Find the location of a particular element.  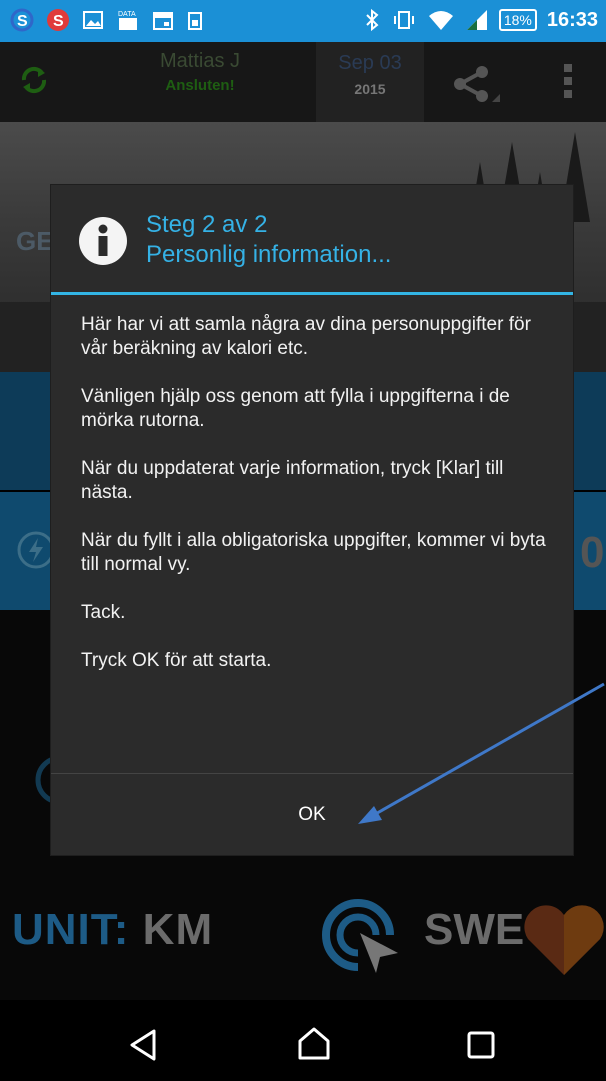

recents-icon is located at coordinates (481, 1045).